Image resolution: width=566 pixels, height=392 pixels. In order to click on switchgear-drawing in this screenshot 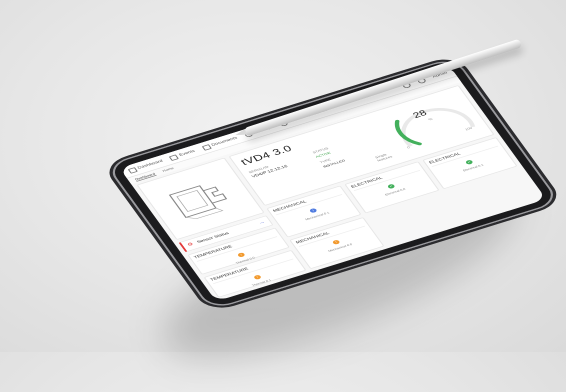, I will do `click(198, 202)`.